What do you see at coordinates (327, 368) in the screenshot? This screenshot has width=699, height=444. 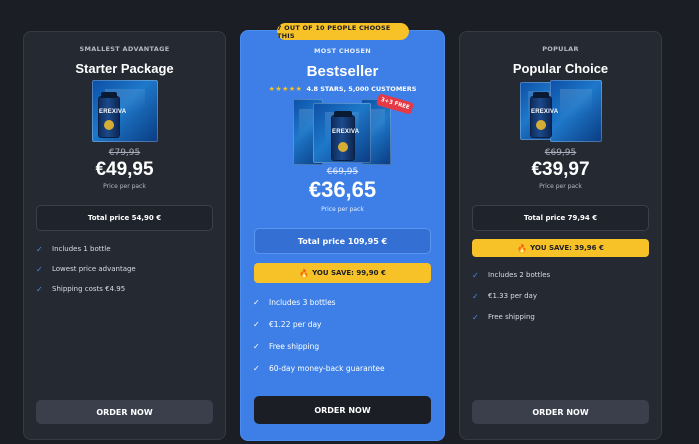 I see `feature-text: 60-day money-back guarantee` at bounding box center [327, 368].